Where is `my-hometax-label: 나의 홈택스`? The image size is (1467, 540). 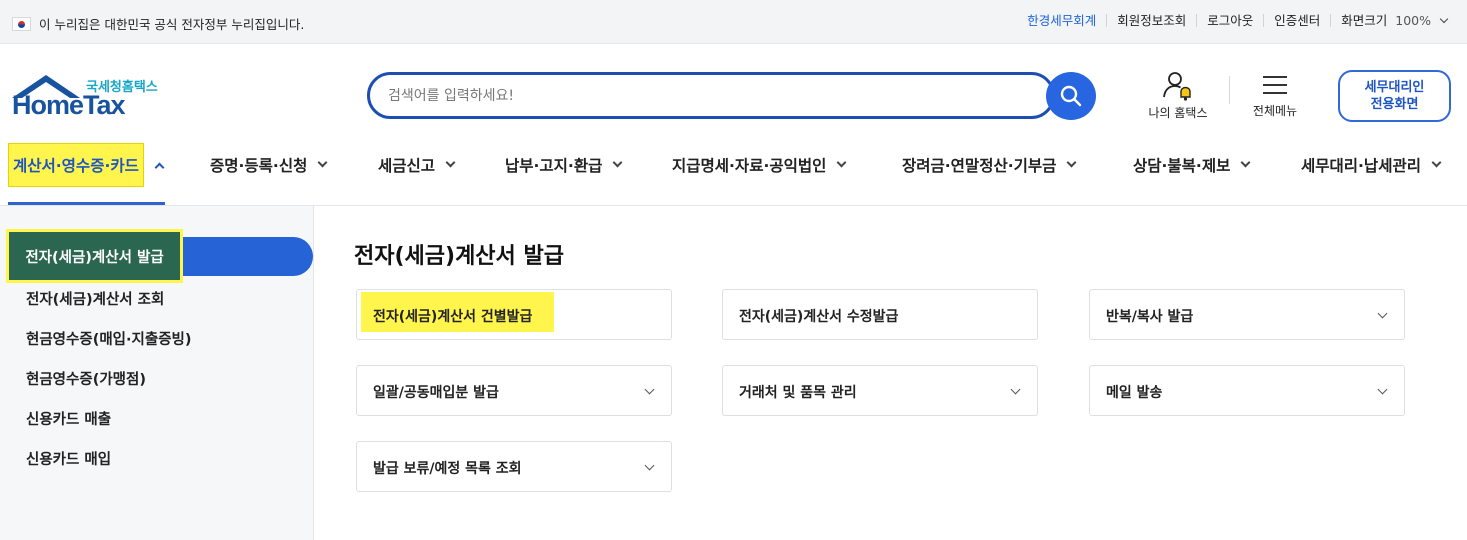
my-hometax-label: 나의 홈택스 is located at coordinates (1178, 113).